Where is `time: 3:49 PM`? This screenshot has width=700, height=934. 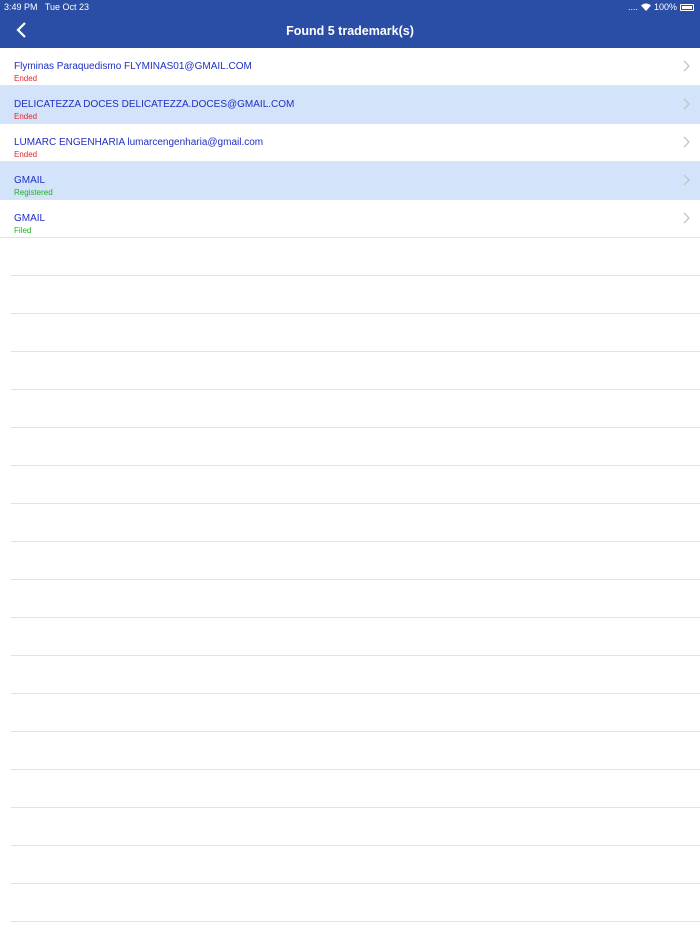
time: 3:49 PM is located at coordinates (21, 7).